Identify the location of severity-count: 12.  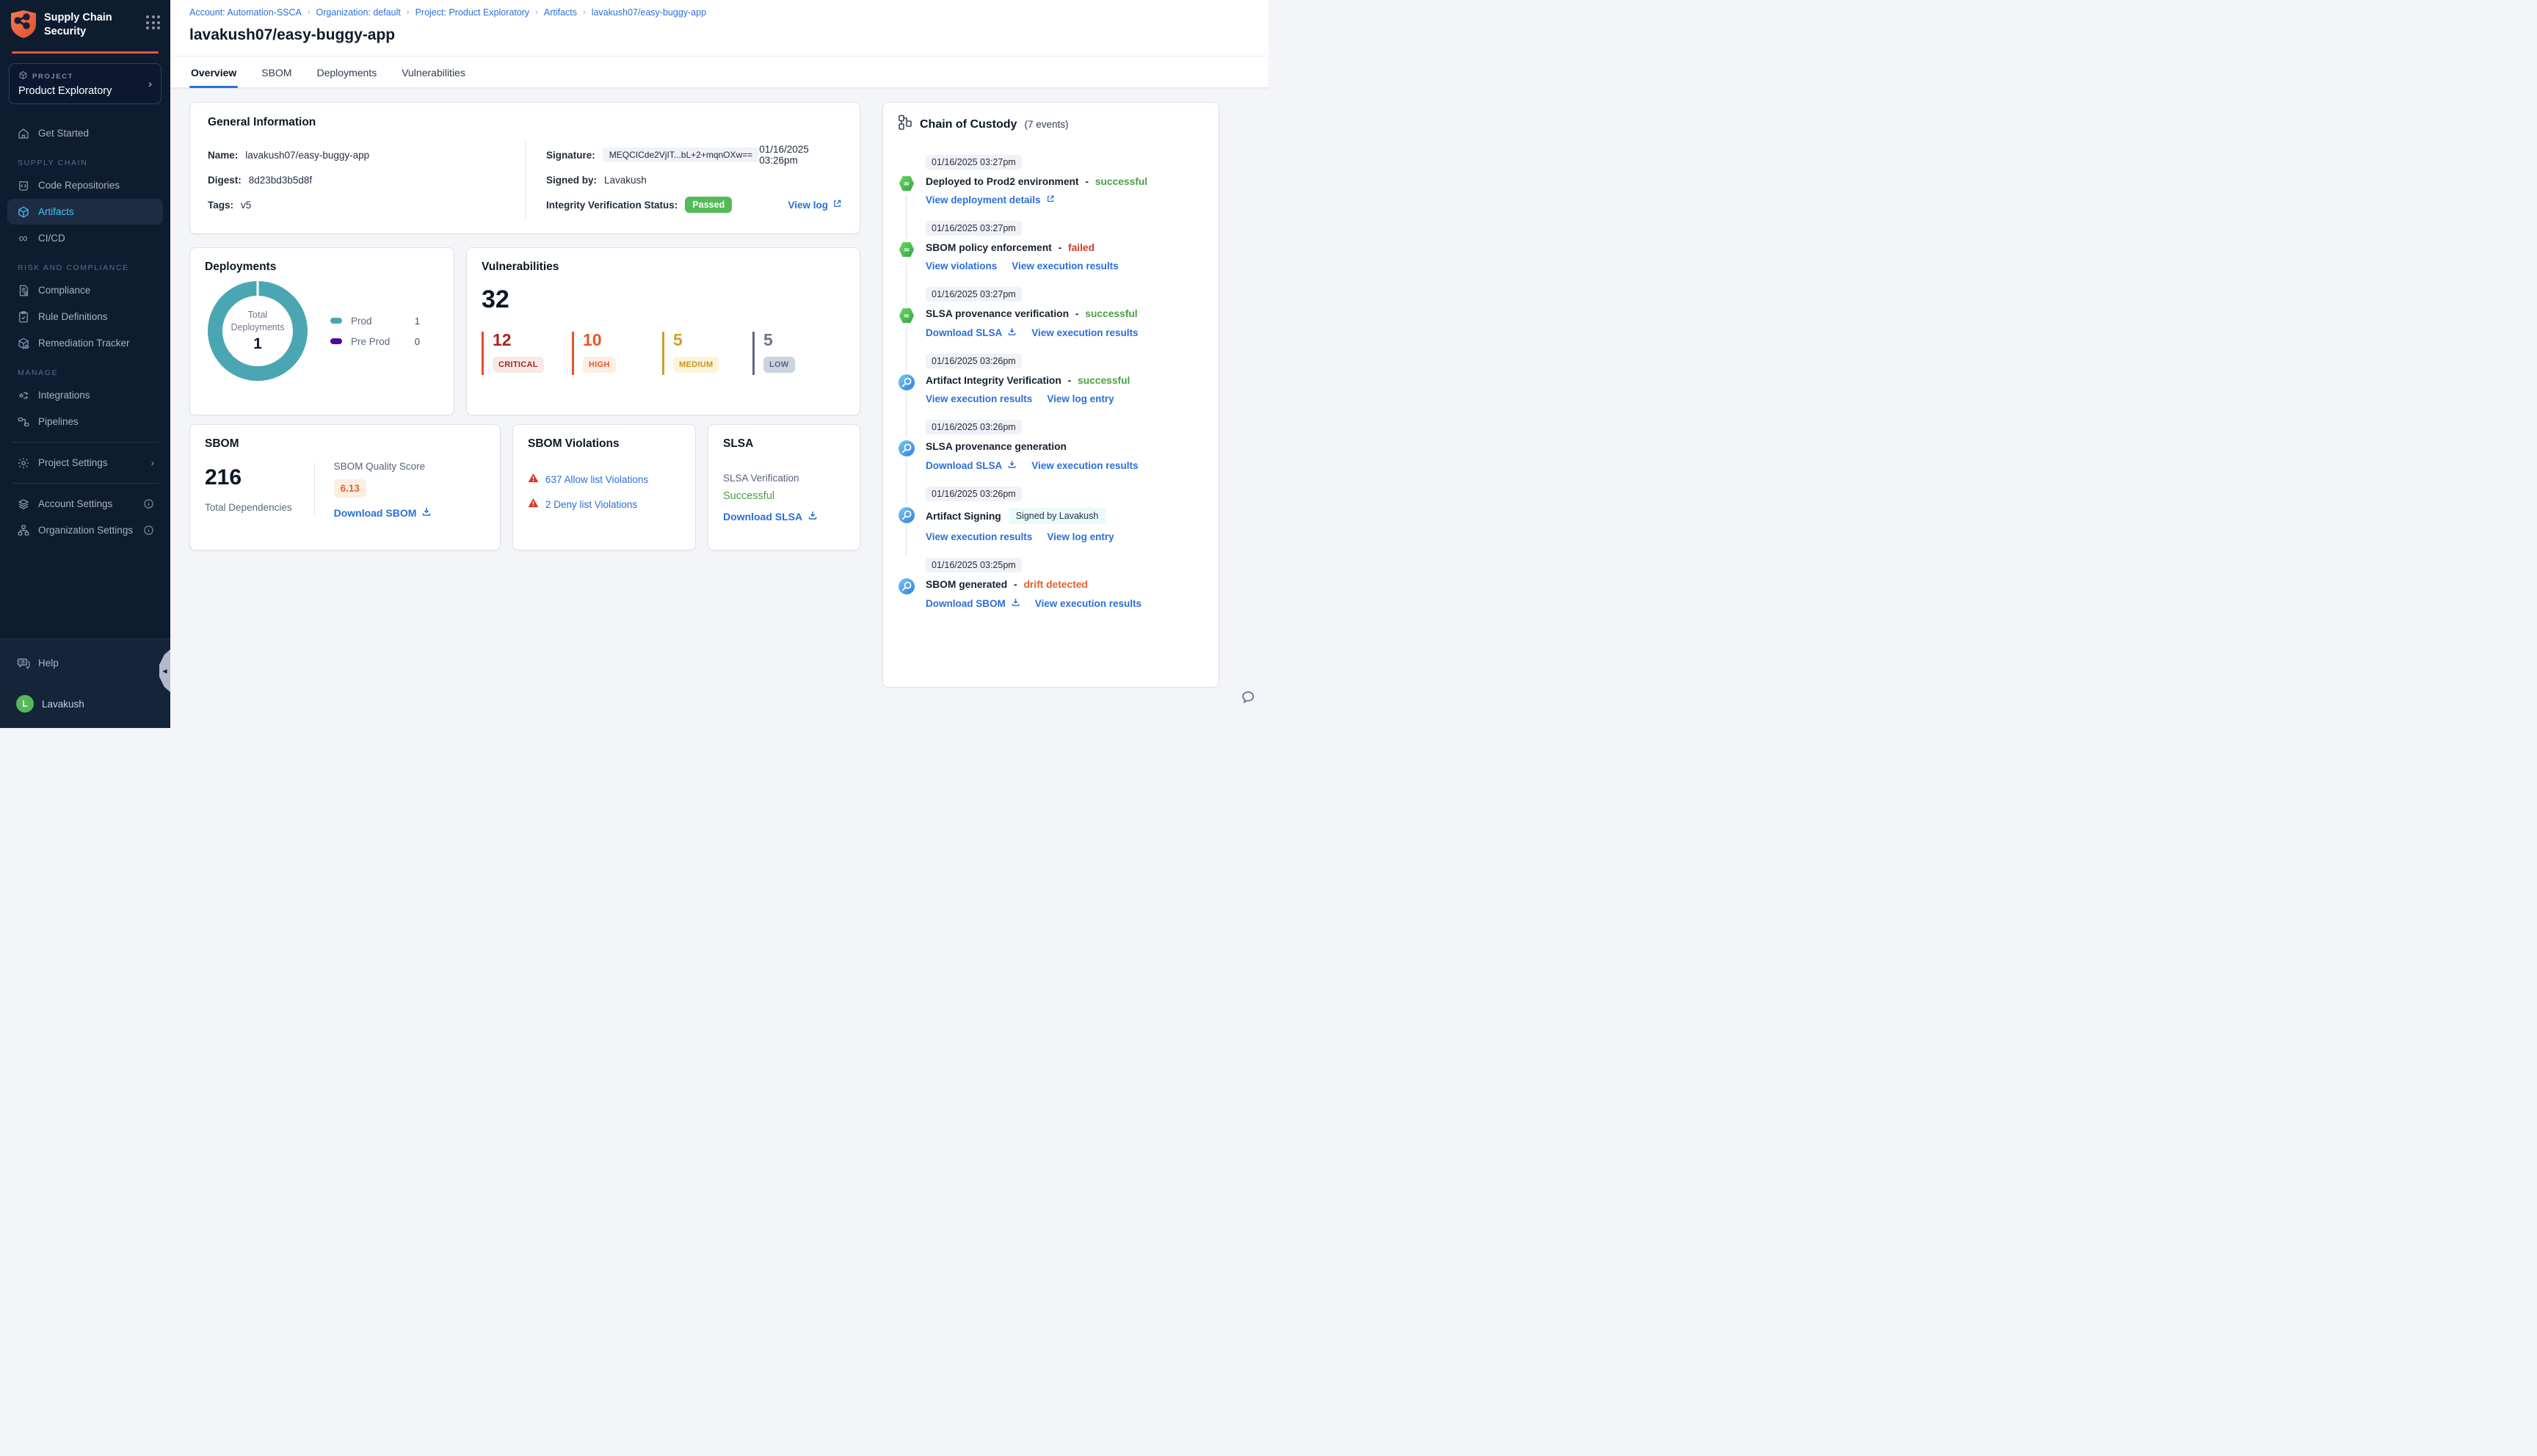
(503, 339).